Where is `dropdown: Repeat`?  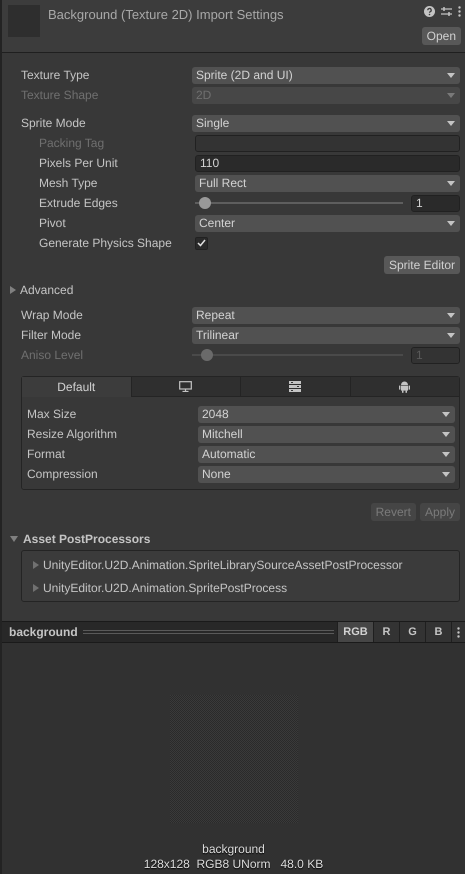
dropdown: Repeat is located at coordinates (326, 315).